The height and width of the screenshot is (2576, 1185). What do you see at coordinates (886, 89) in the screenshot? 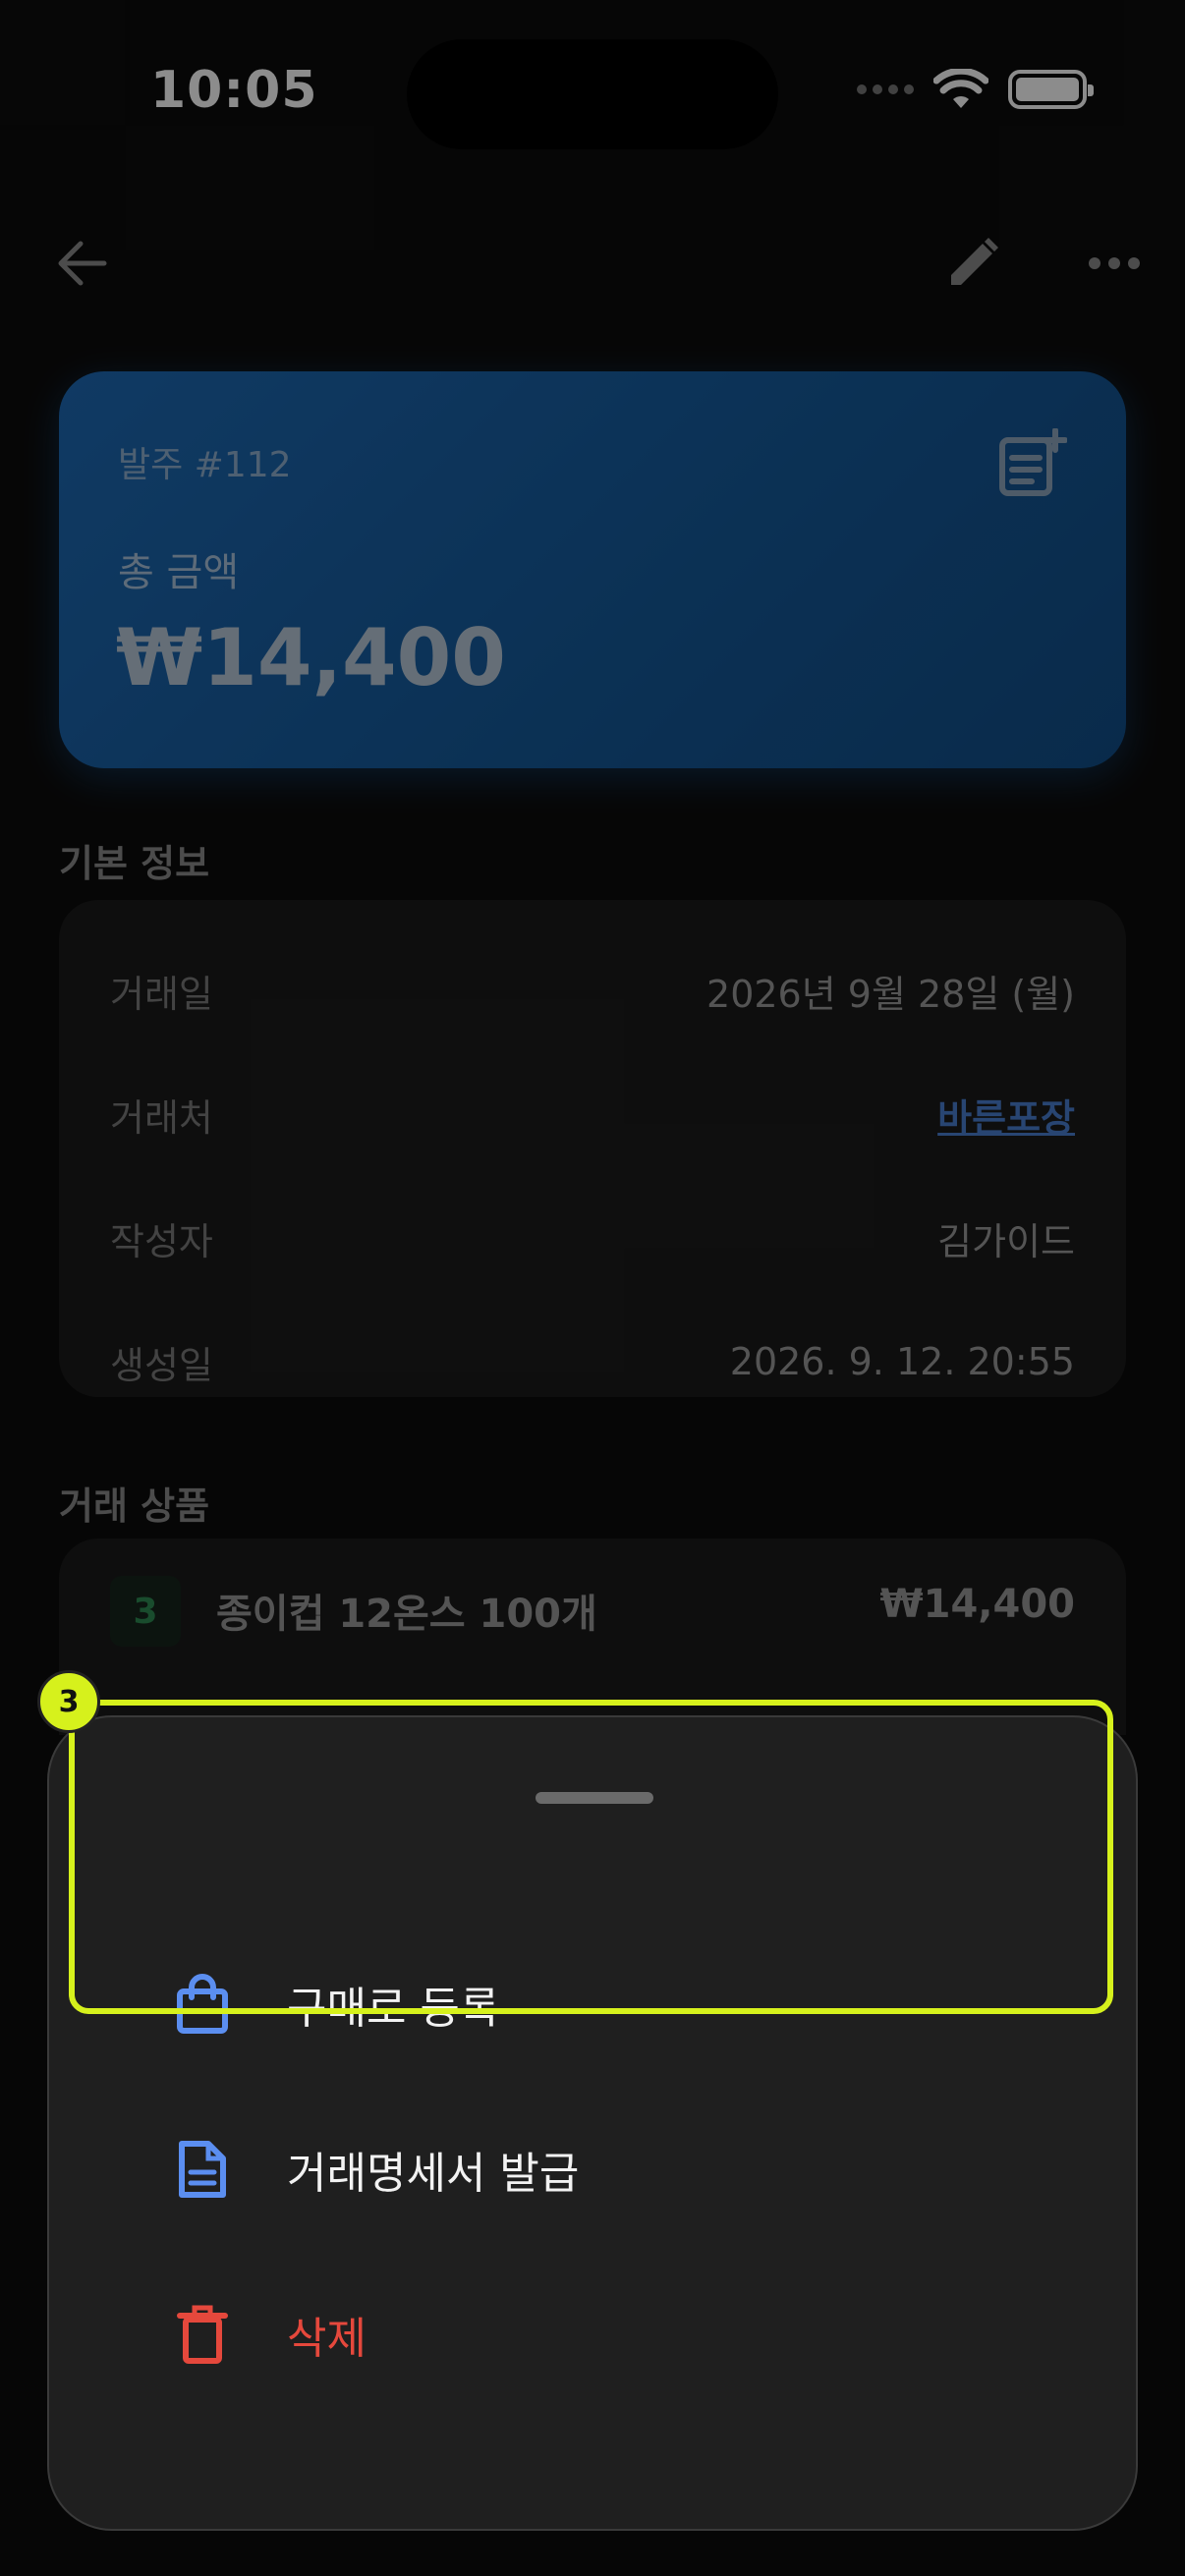
I see `cellular-signal-icon` at bounding box center [886, 89].